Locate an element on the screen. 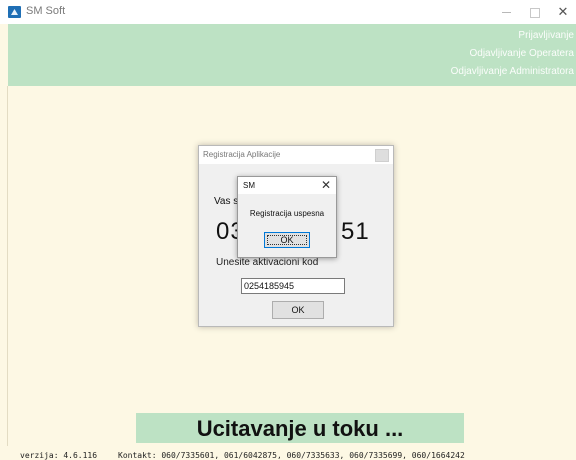 The image size is (576, 460). message-box-title: SM is located at coordinates (249, 185).